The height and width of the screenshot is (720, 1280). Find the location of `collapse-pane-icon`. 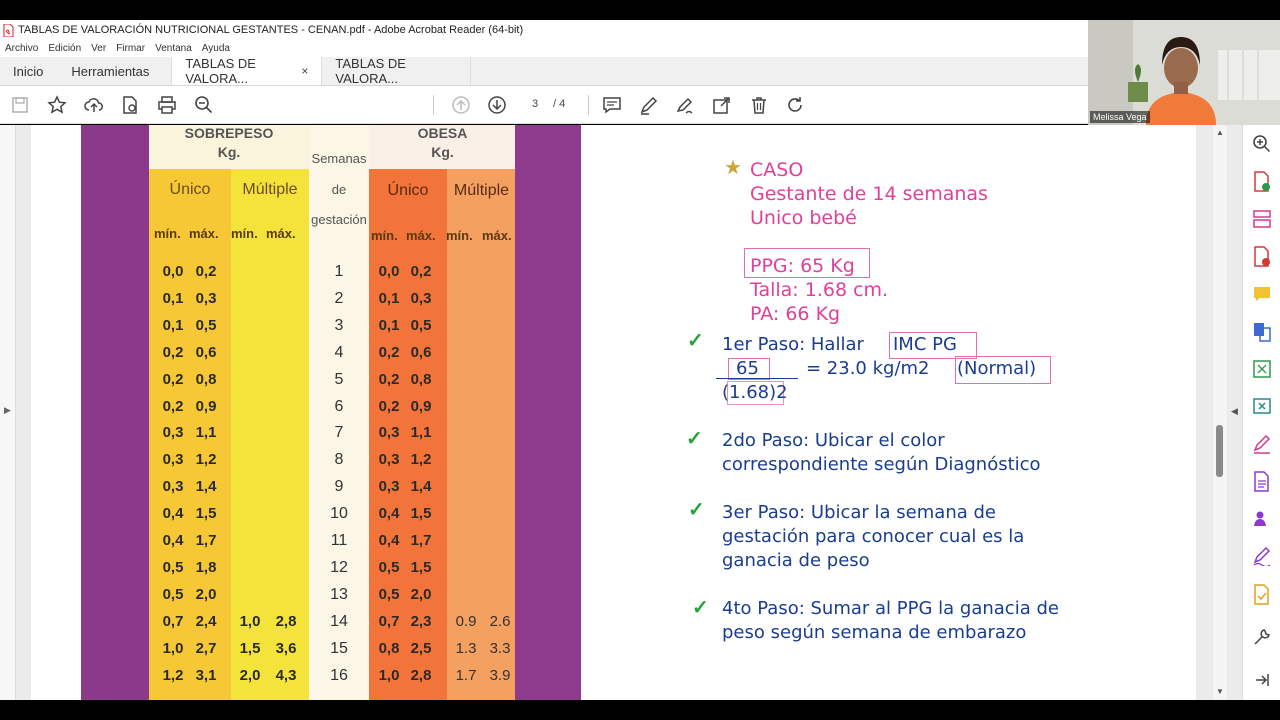

collapse-pane-icon is located at coordinates (1262, 682).